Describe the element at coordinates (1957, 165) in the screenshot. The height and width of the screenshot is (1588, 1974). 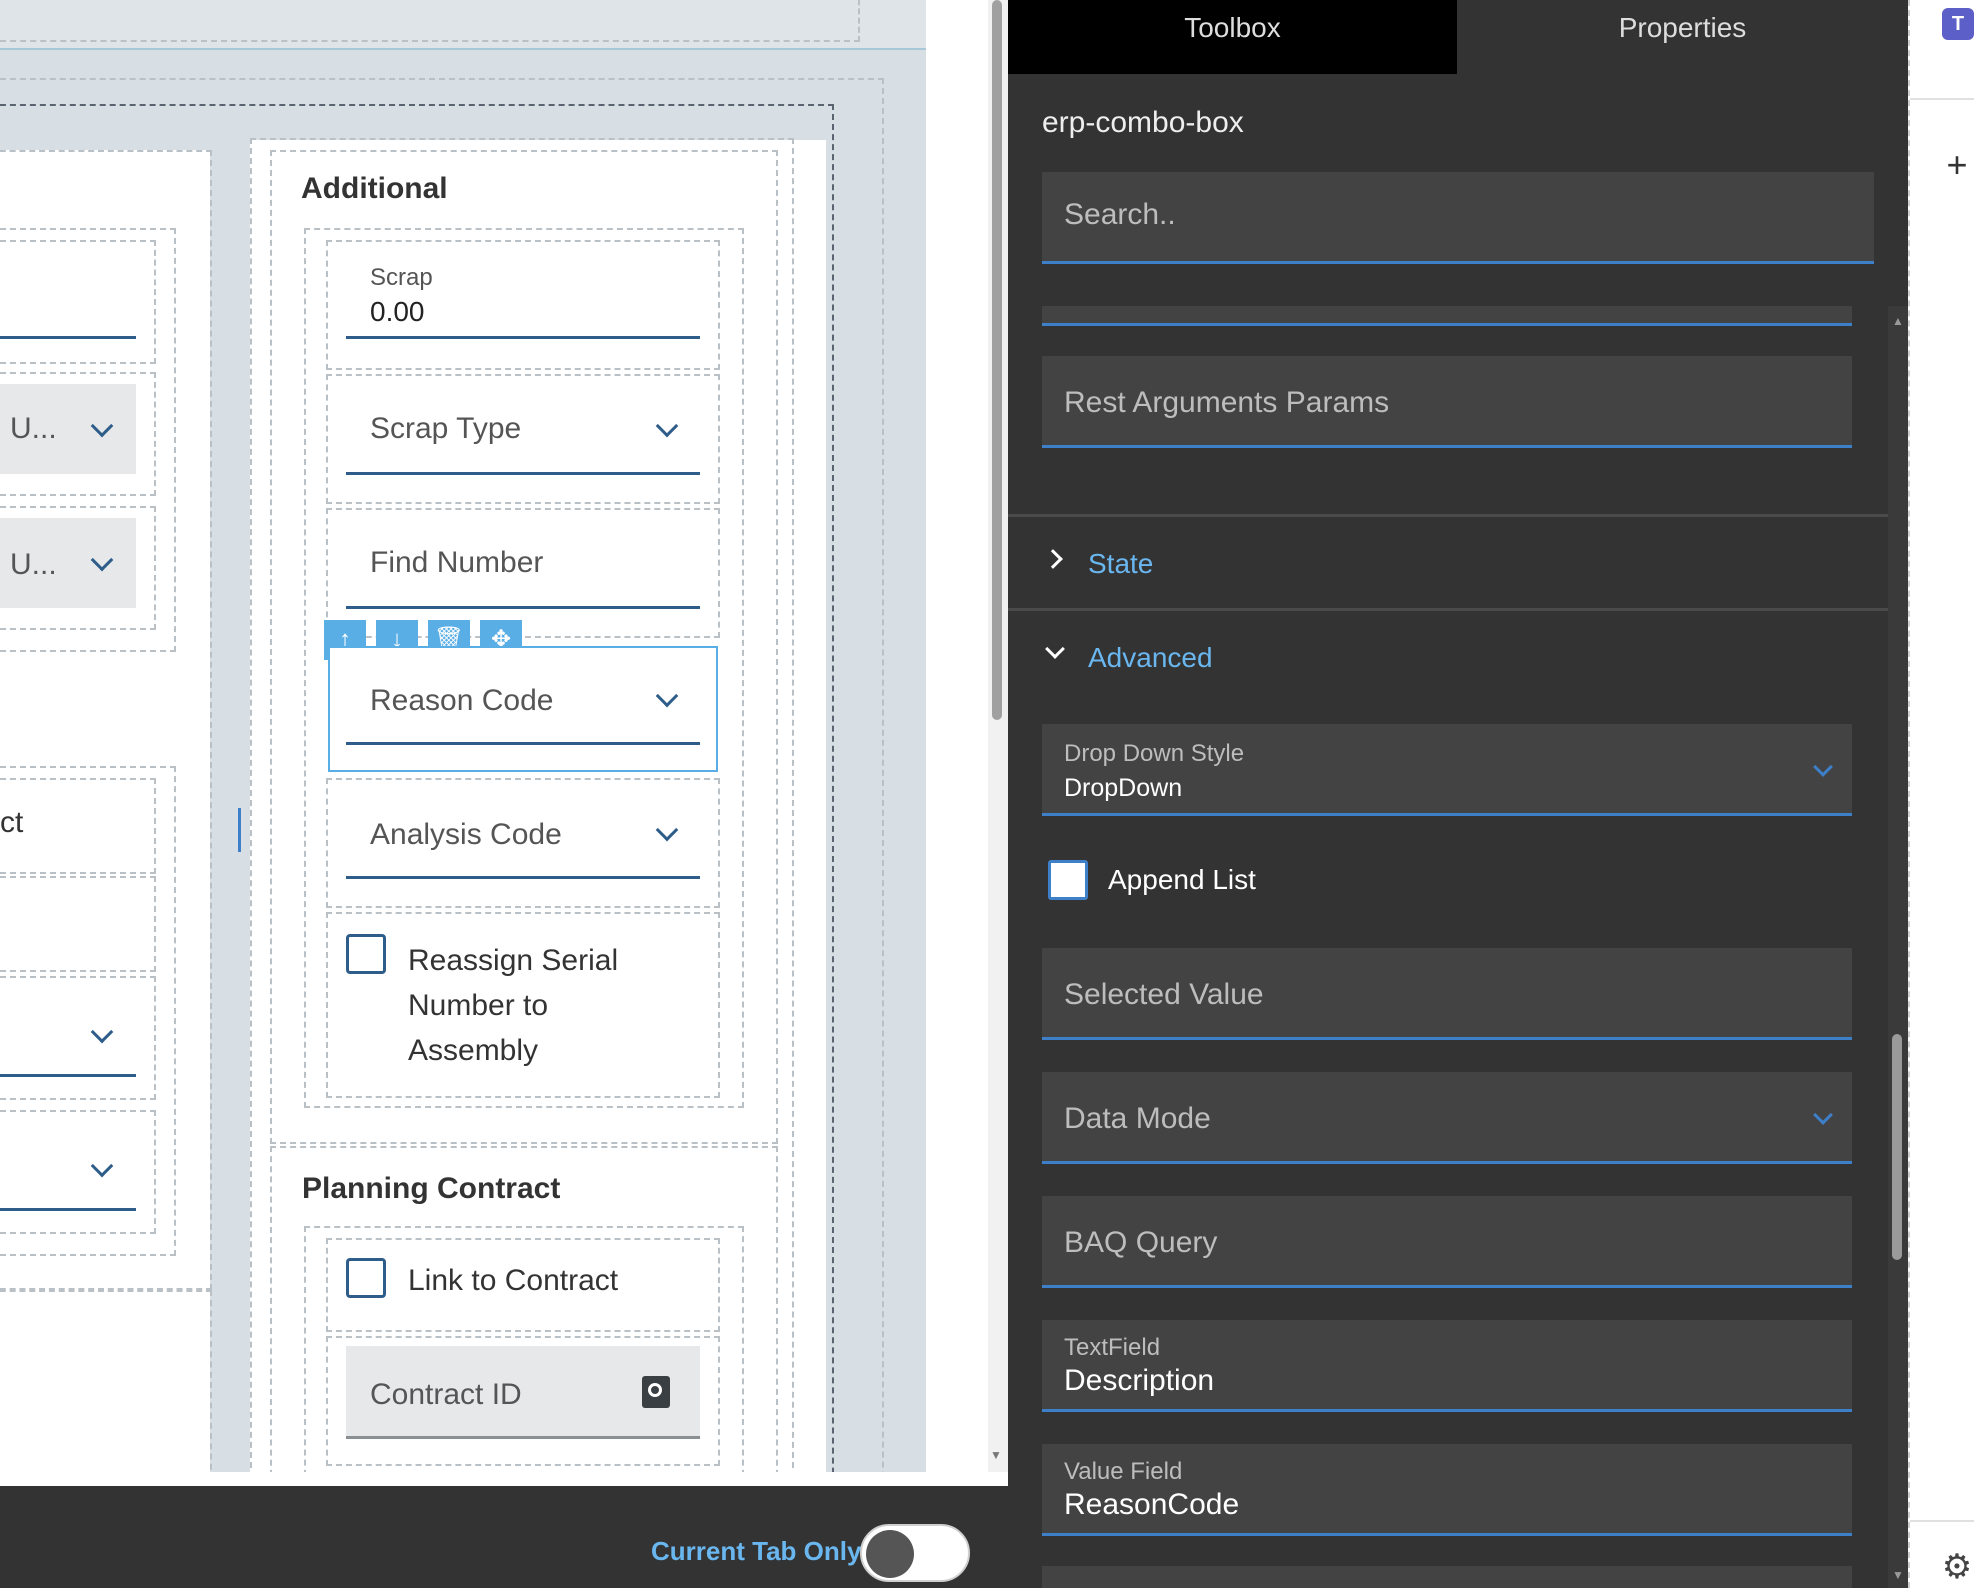
I see `add-icon: +` at that location.